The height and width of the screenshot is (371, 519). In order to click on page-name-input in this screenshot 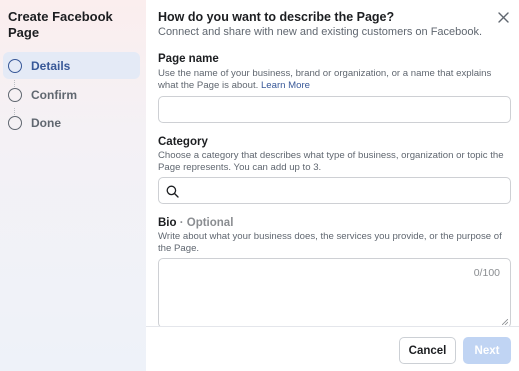, I will do `click(334, 109)`.